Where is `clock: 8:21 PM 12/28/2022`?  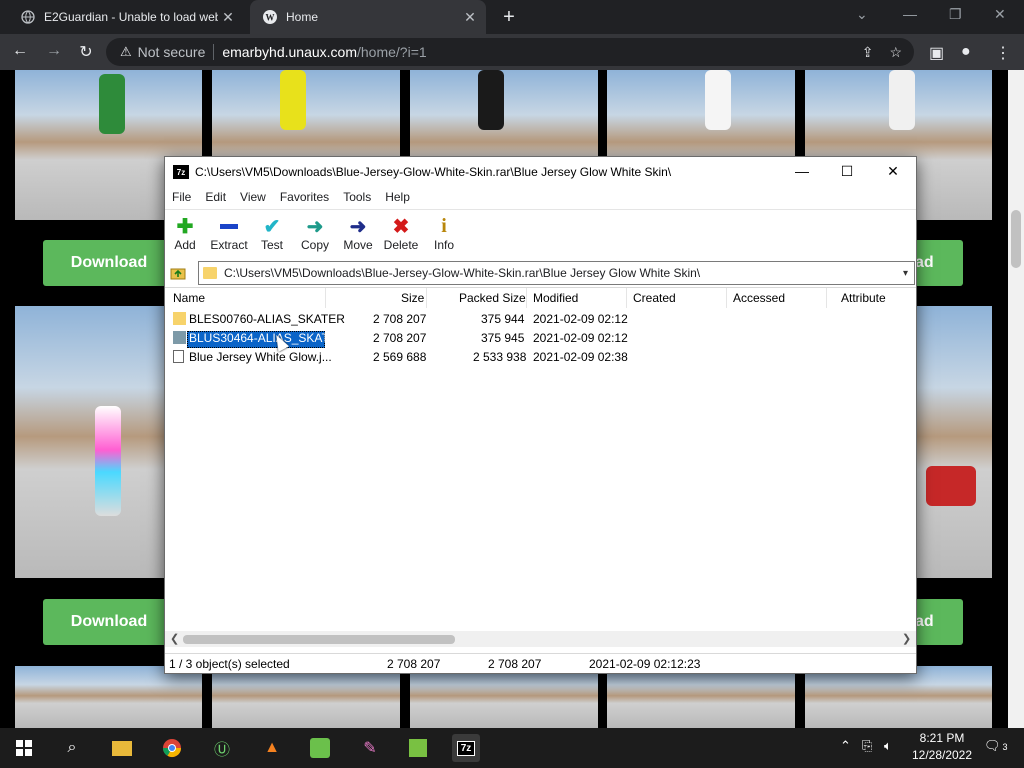
clock: 8:21 PM 12/28/2022 is located at coordinates (942, 747).